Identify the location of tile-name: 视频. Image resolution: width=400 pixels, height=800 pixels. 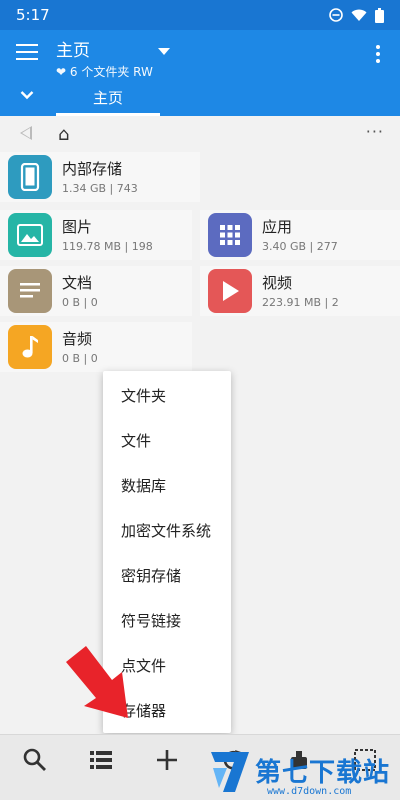
(277, 283).